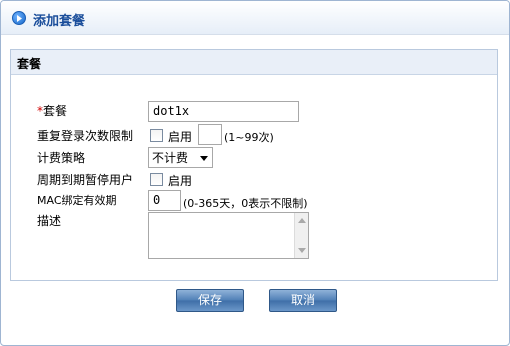  Describe the element at coordinates (223, 111) in the screenshot. I see `package-name-input: dot1x` at that location.